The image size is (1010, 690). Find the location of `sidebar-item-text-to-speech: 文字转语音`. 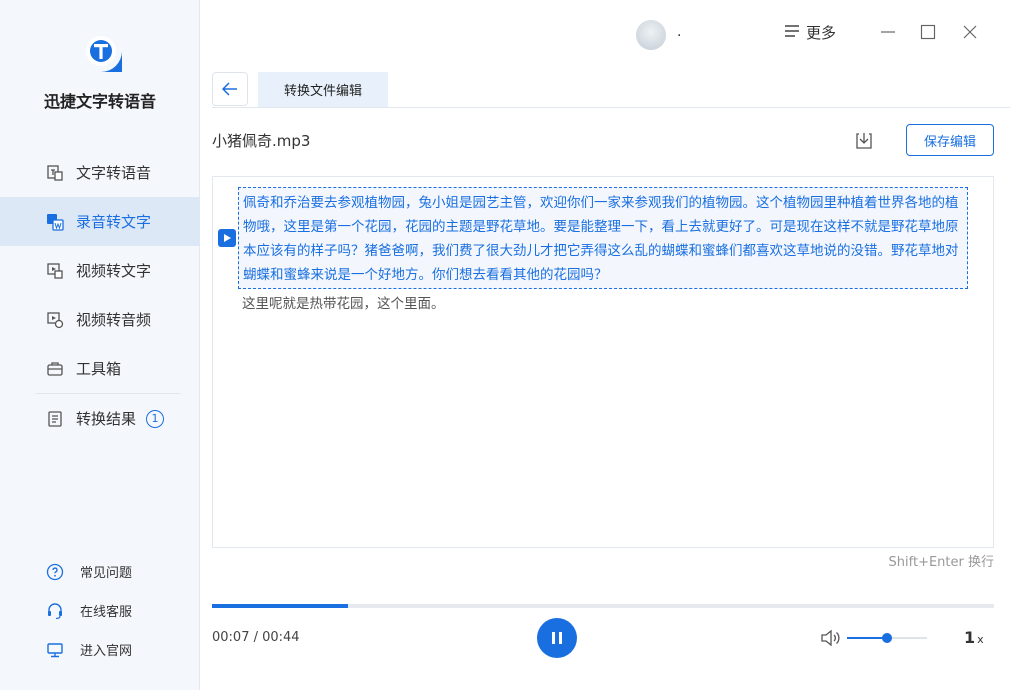

sidebar-item-text-to-speech: 文字转语音 is located at coordinates (100, 172).